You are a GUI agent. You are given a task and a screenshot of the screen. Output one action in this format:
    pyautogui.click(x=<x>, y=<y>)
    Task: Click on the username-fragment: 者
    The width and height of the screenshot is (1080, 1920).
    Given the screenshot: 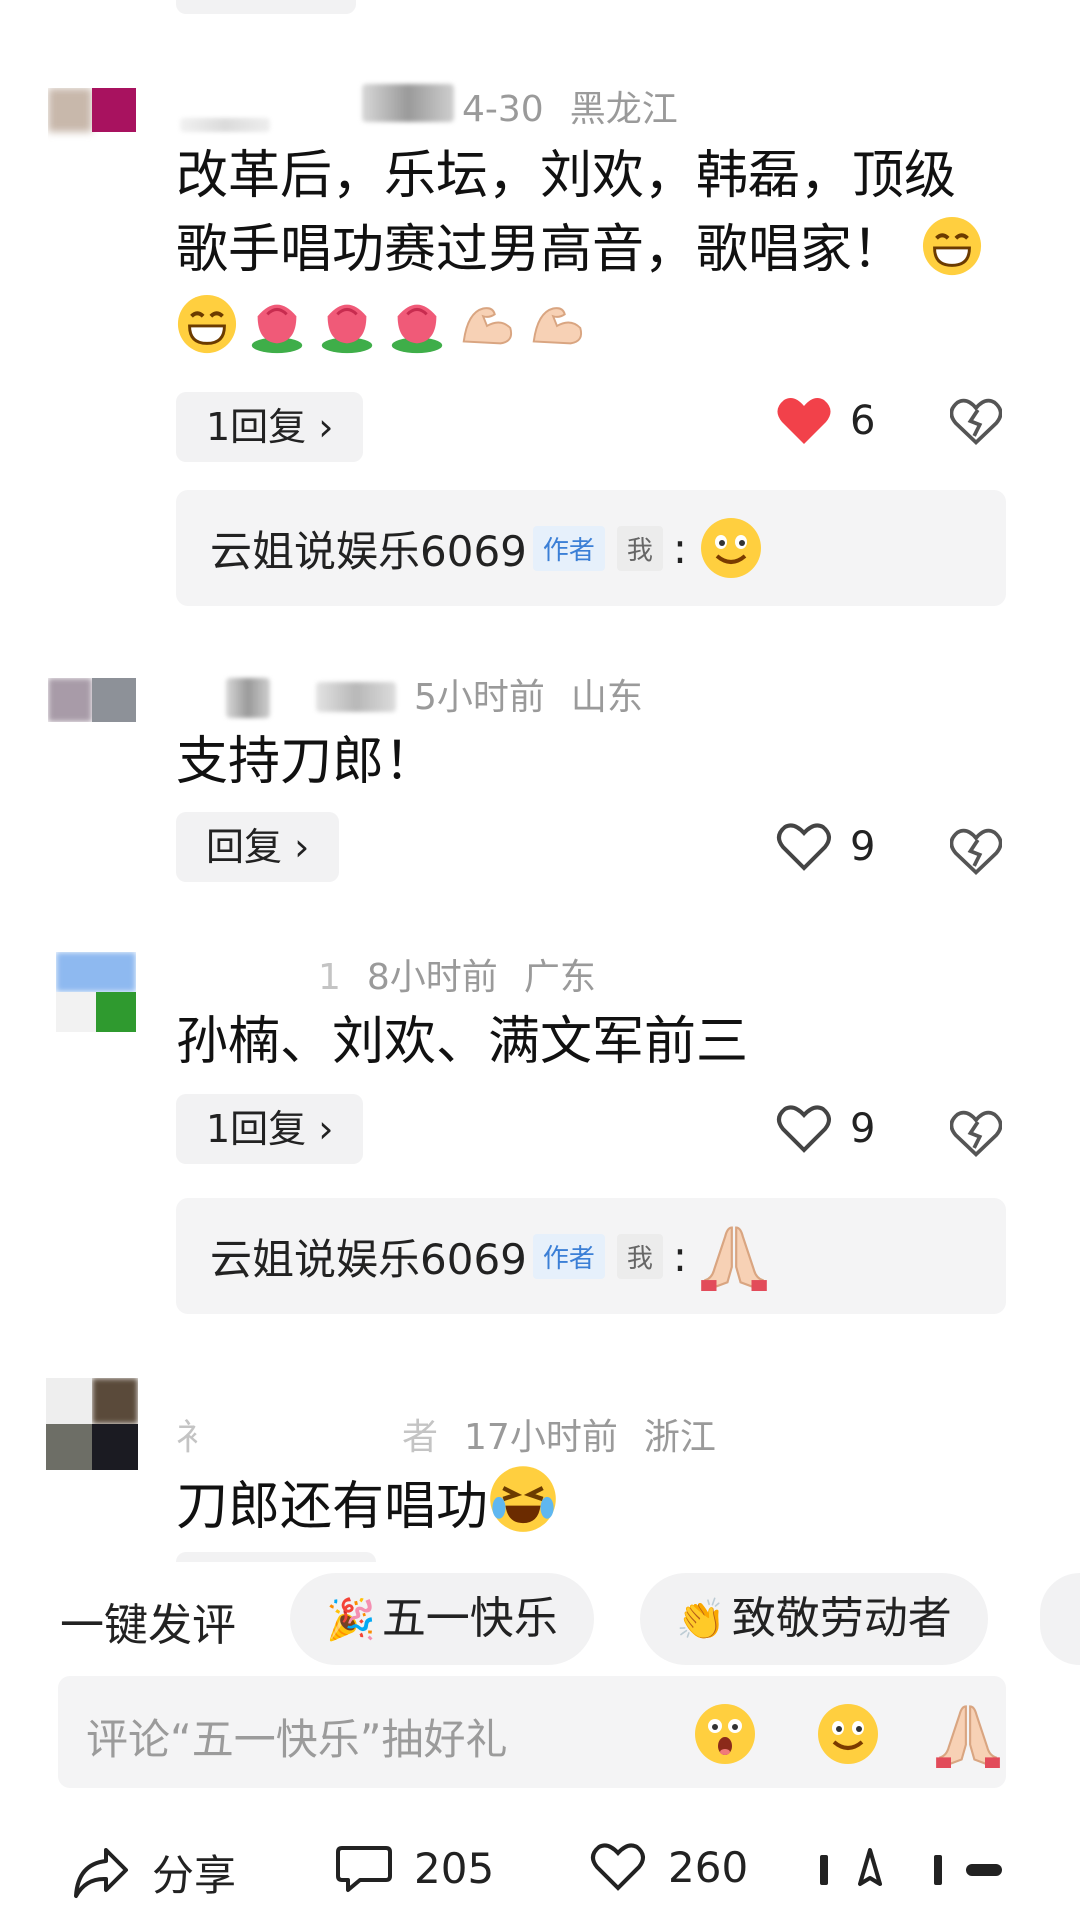 What is the action you would take?
    pyautogui.click(x=420, y=1437)
    